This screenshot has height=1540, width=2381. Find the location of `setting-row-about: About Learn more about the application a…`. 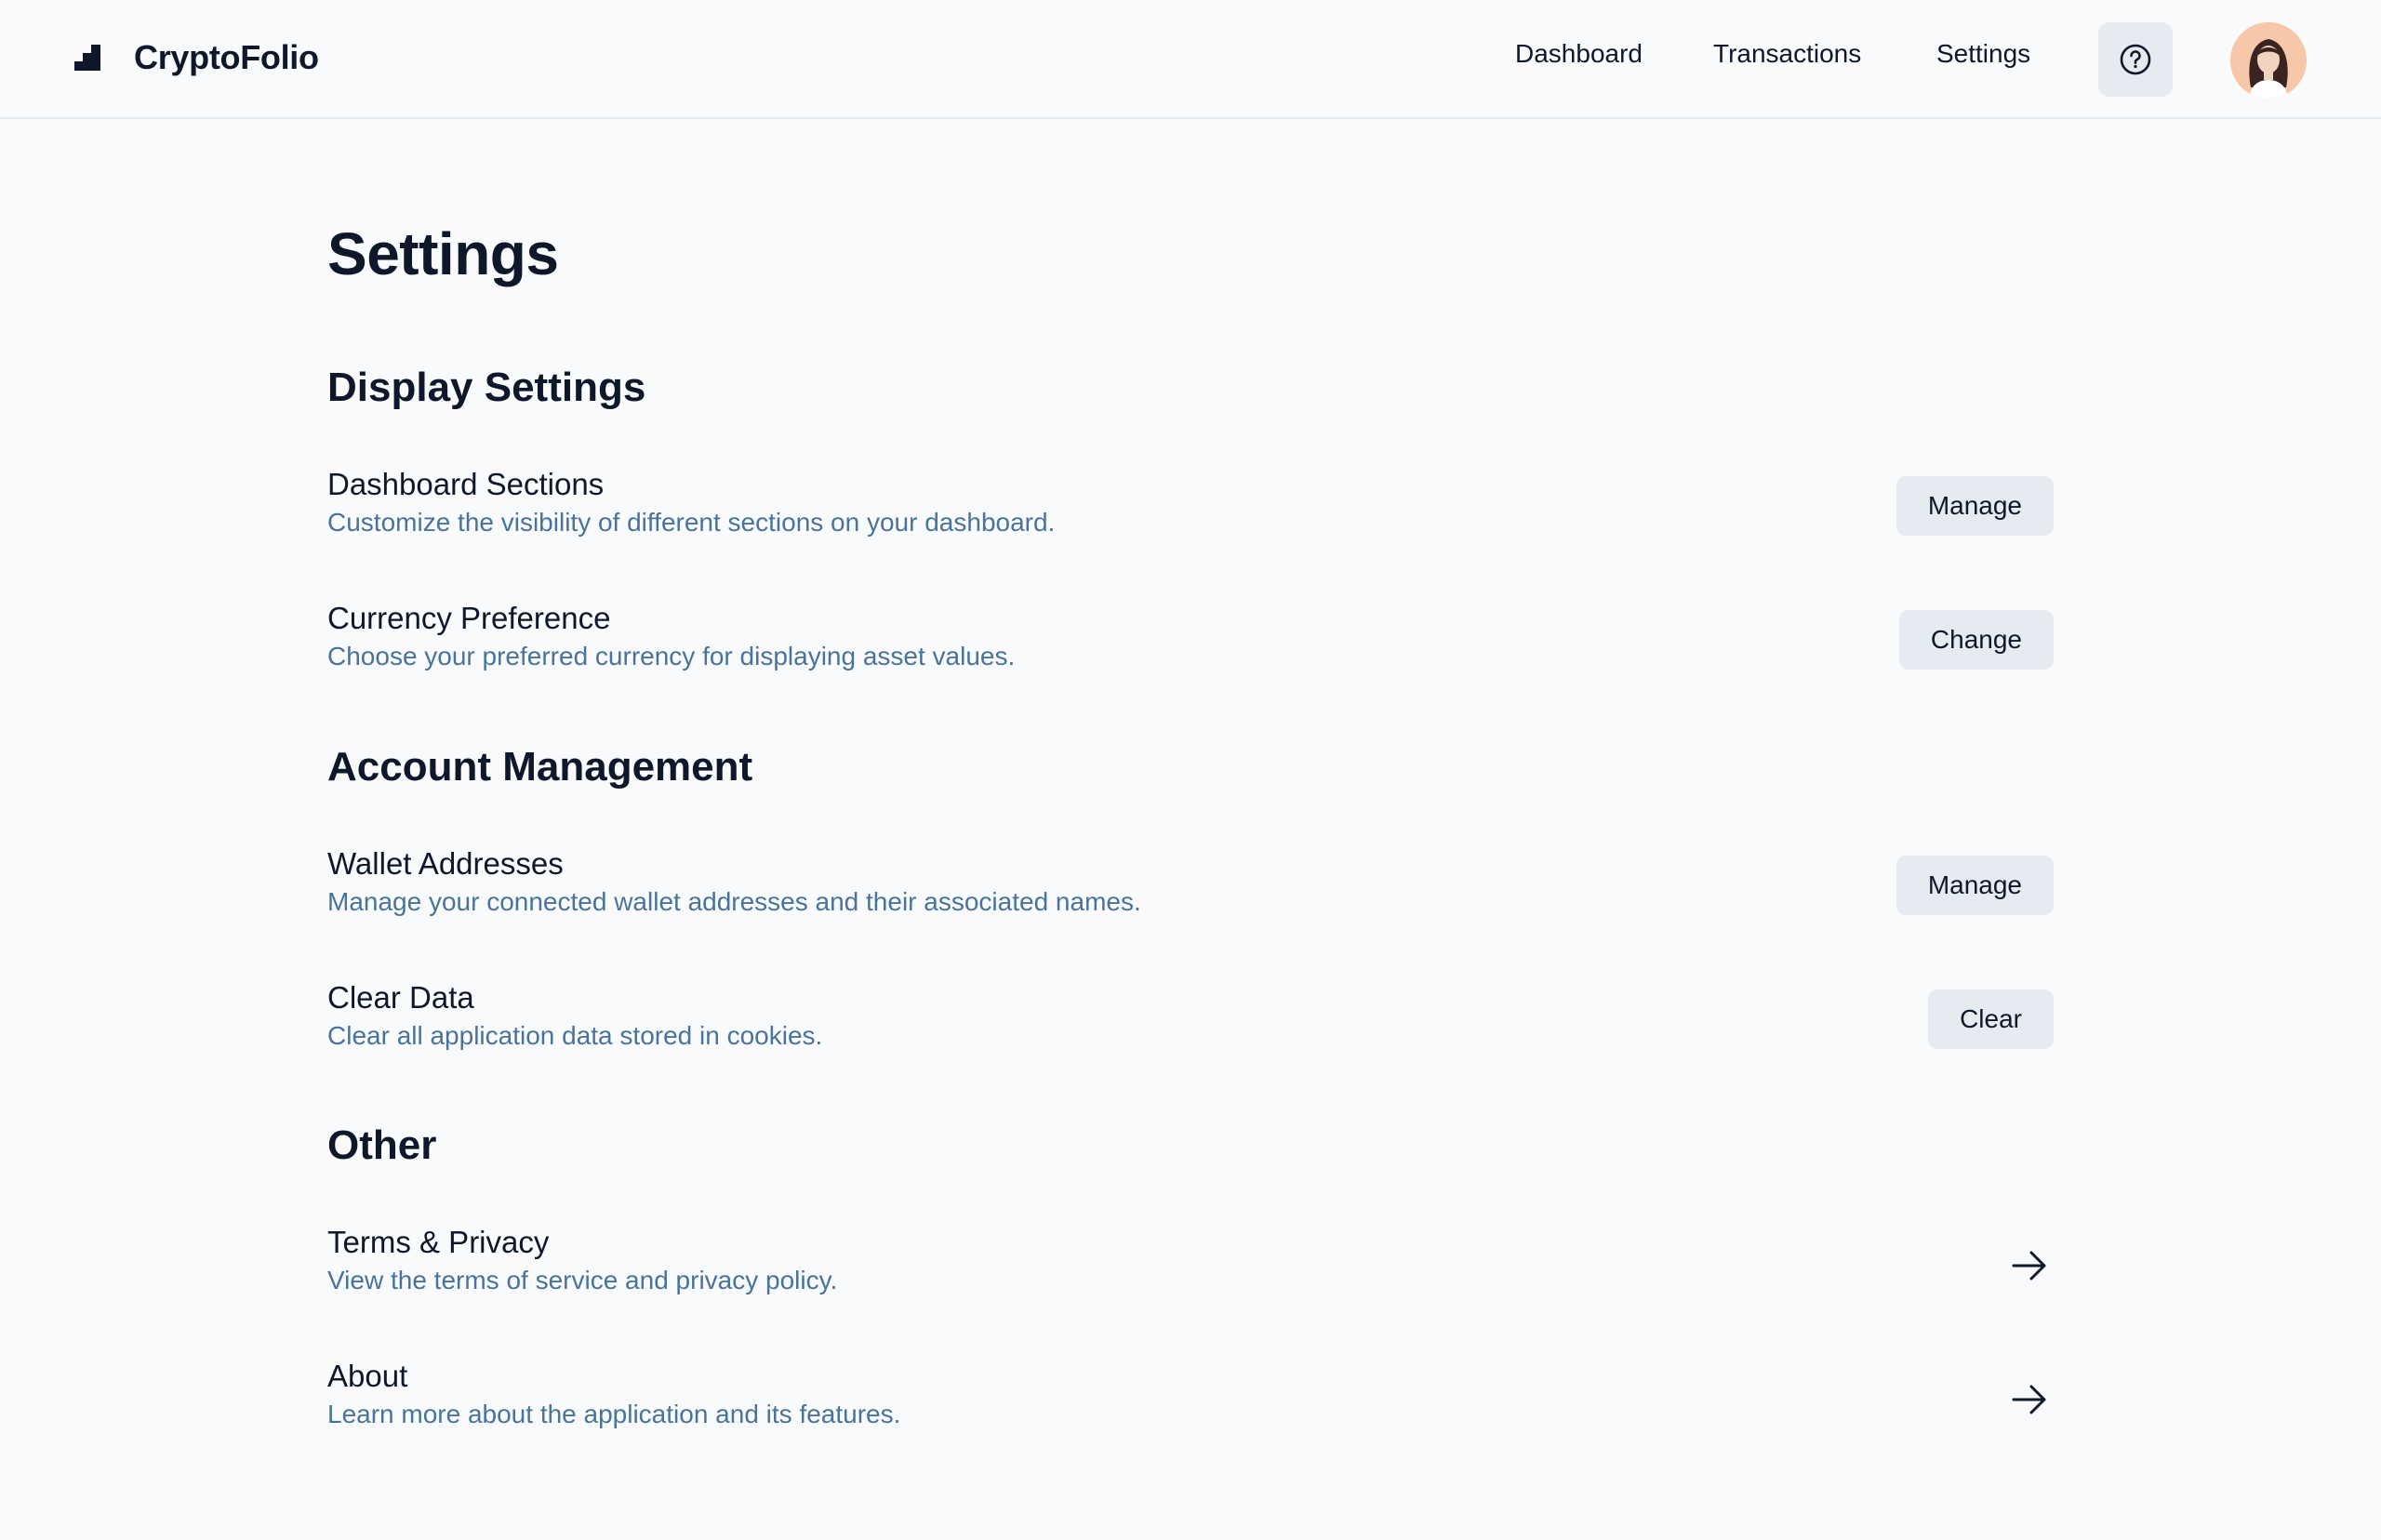

setting-row-about: About Learn more about the application a… is located at coordinates (1190, 1405).